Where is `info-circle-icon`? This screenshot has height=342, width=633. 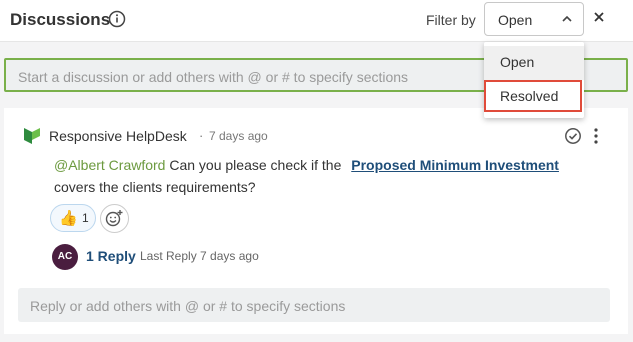 info-circle-icon is located at coordinates (117, 19).